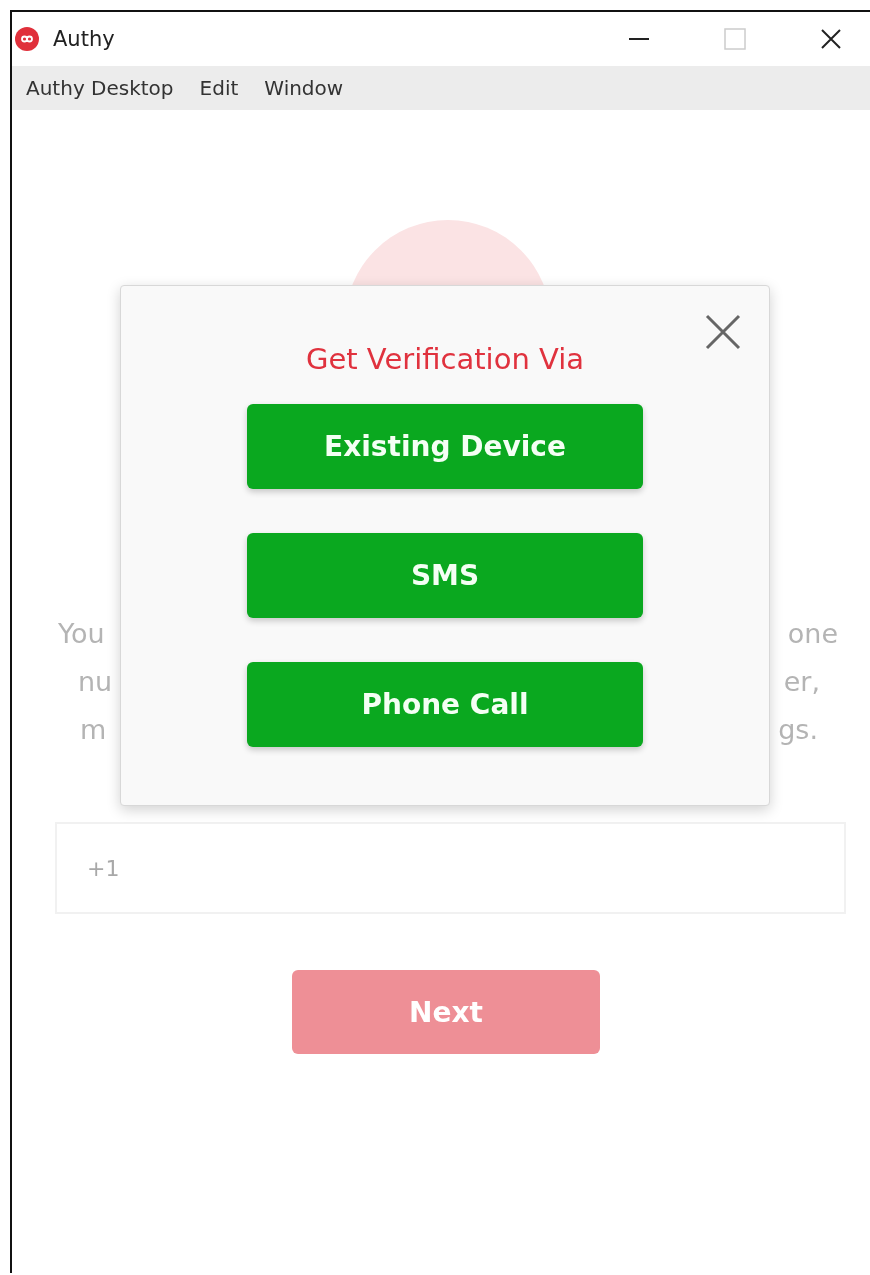  I want to click on dialog-title: Get Verification Via, so click(445, 359).